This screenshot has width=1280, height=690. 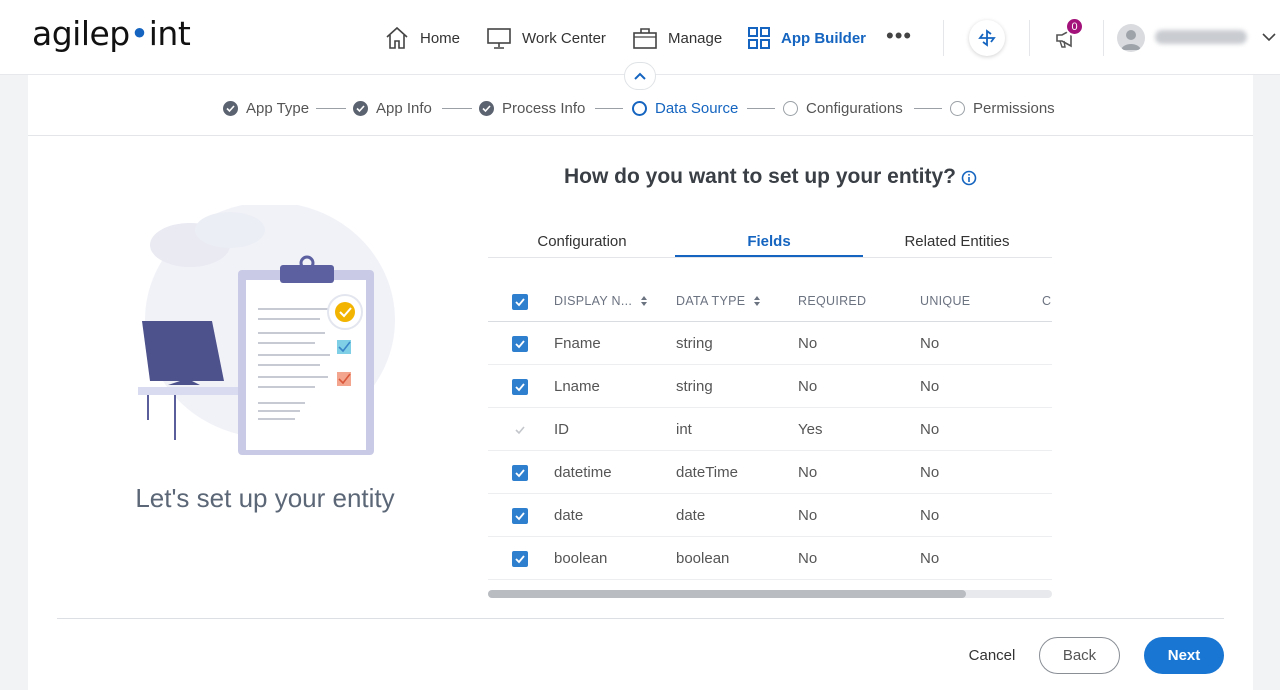 What do you see at coordinates (546, 38) in the screenshot?
I see `nav-work-center: Work Center` at bounding box center [546, 38].